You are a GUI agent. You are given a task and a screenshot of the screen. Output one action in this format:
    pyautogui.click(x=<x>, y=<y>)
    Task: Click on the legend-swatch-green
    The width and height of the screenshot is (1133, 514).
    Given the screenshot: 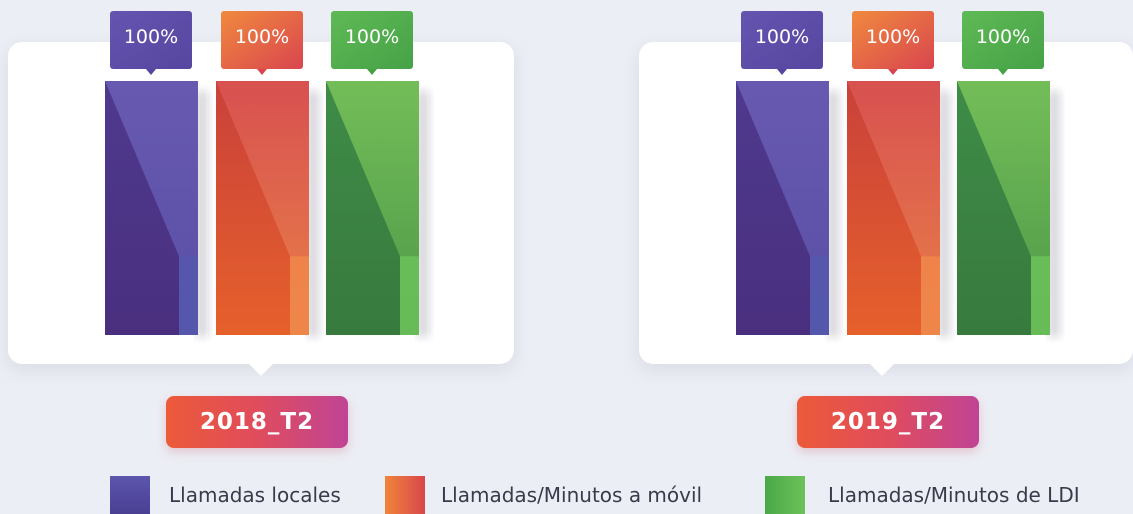 What is the action you would take?
    pyautogui.click(x=785, y=495)
    